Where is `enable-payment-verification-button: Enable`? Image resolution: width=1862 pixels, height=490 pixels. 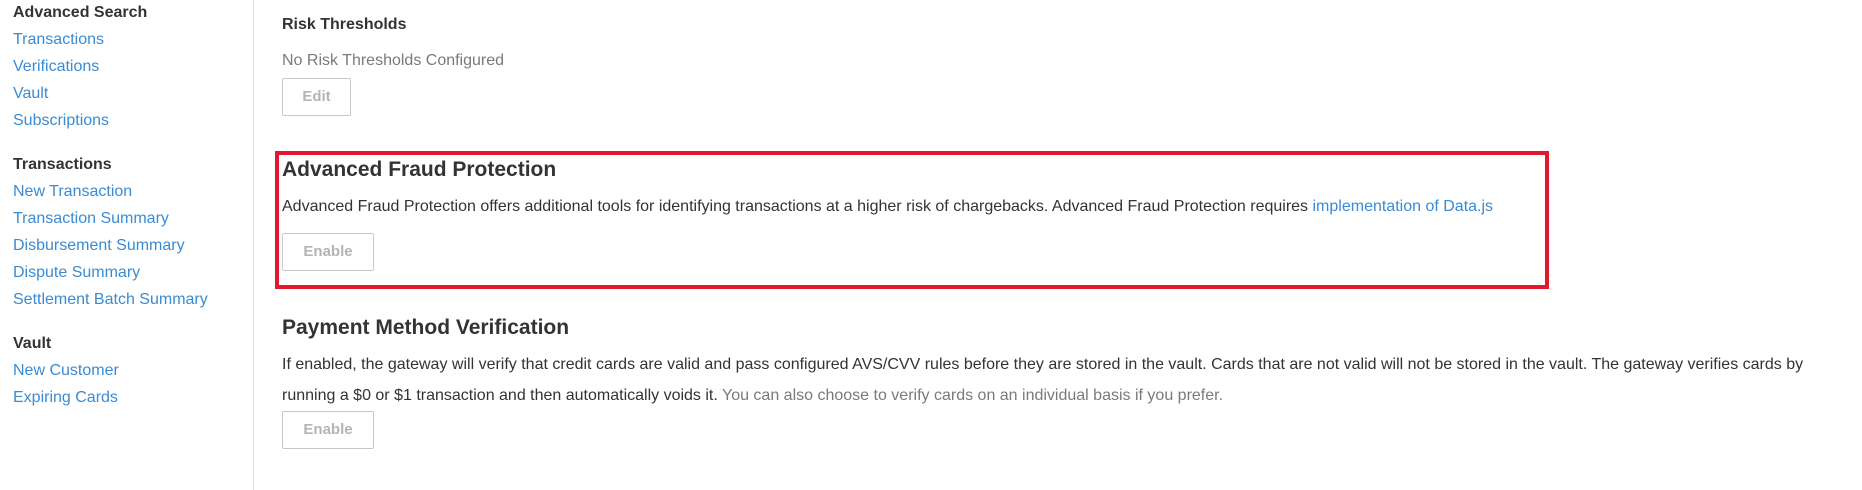
enable-payment-verification-button: Enable is located at coordinates (328, 430).